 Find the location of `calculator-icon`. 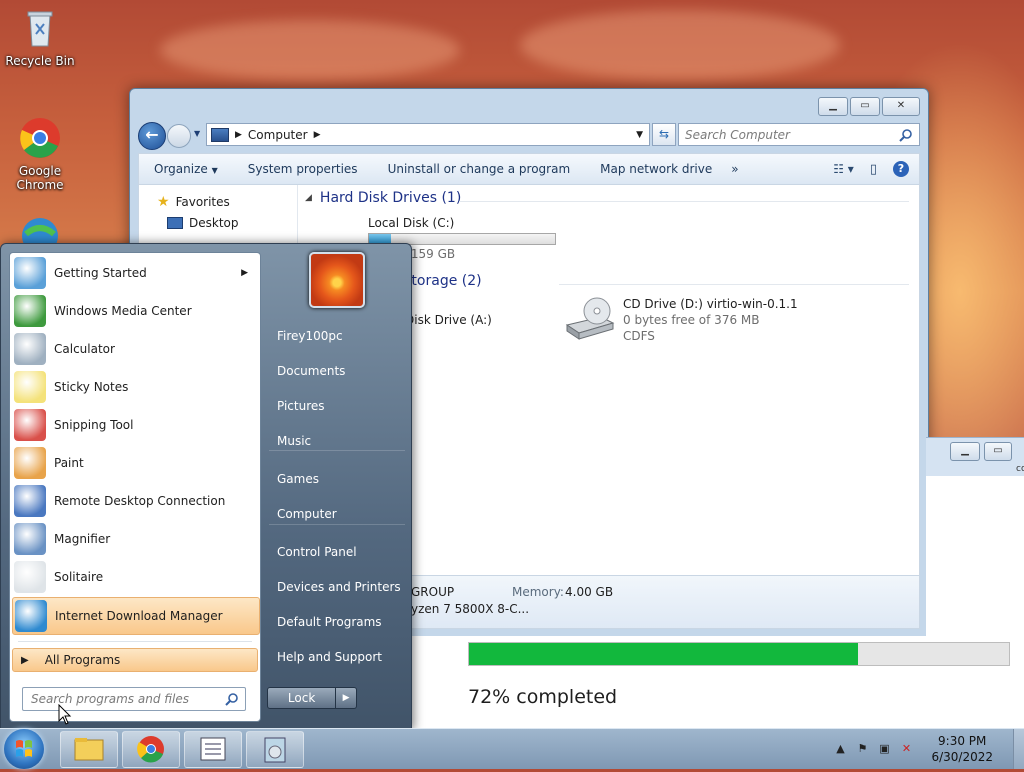

calculator-icon is located at coordinates (30, 349).